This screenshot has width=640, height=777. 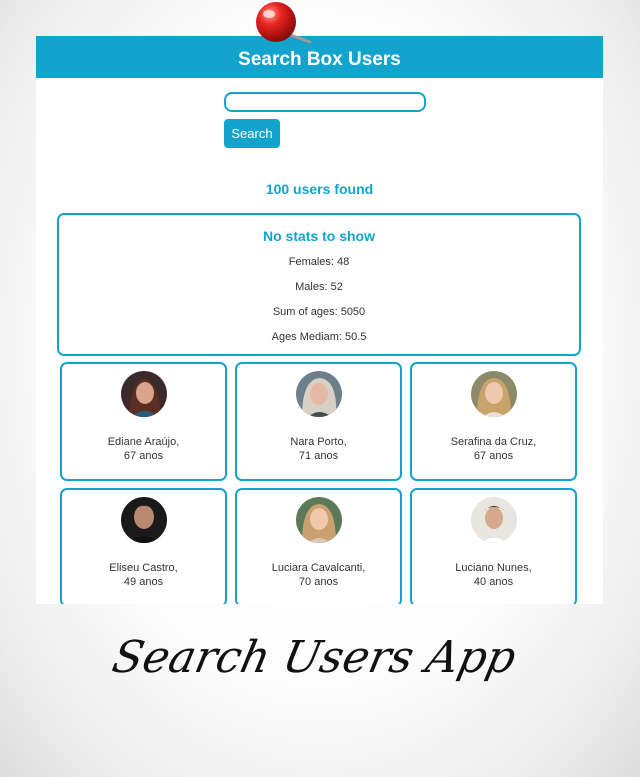 I want to click on user-card: Luciara Cavalcanti, 70 anos, so click(x=318, y=546).